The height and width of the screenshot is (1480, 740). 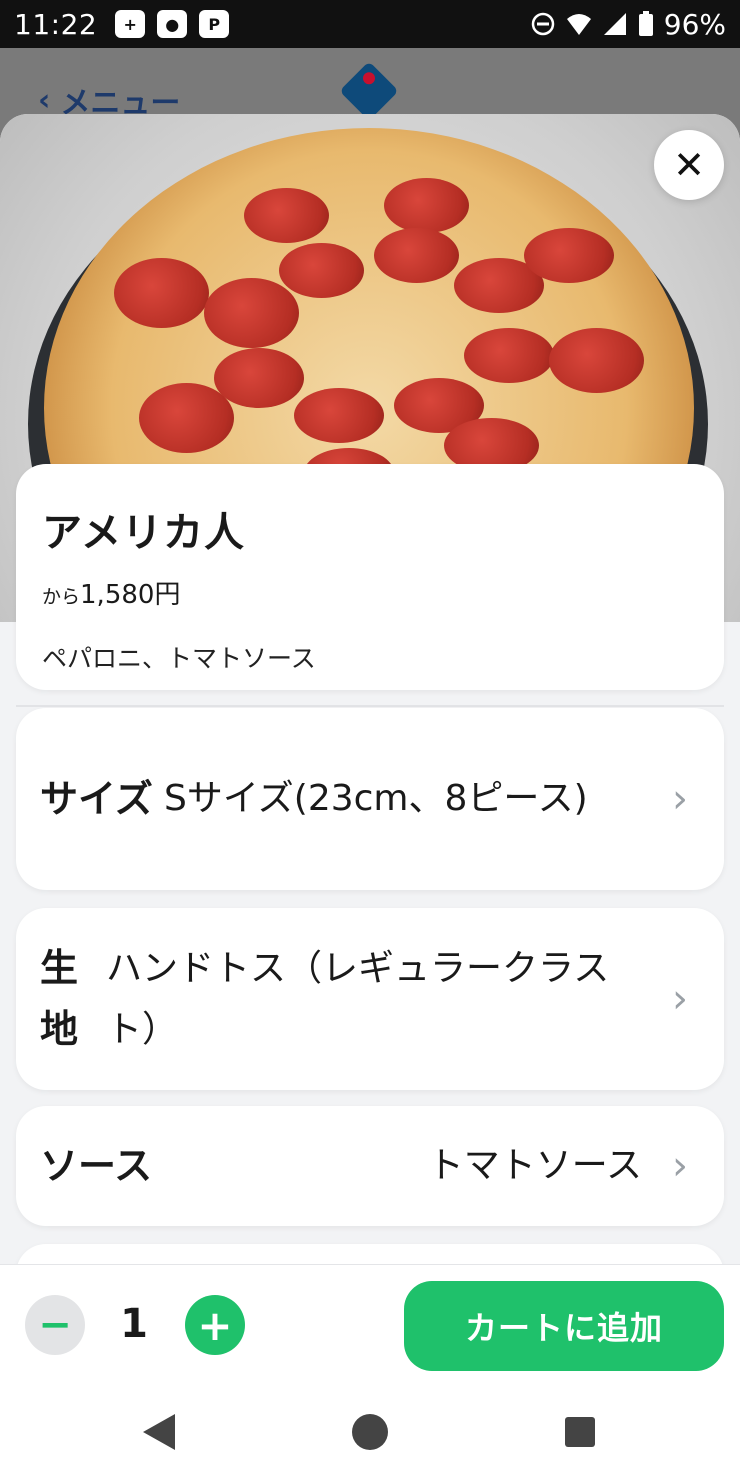 I want to click on system-nav-bar, so click(x=370, y=1432).